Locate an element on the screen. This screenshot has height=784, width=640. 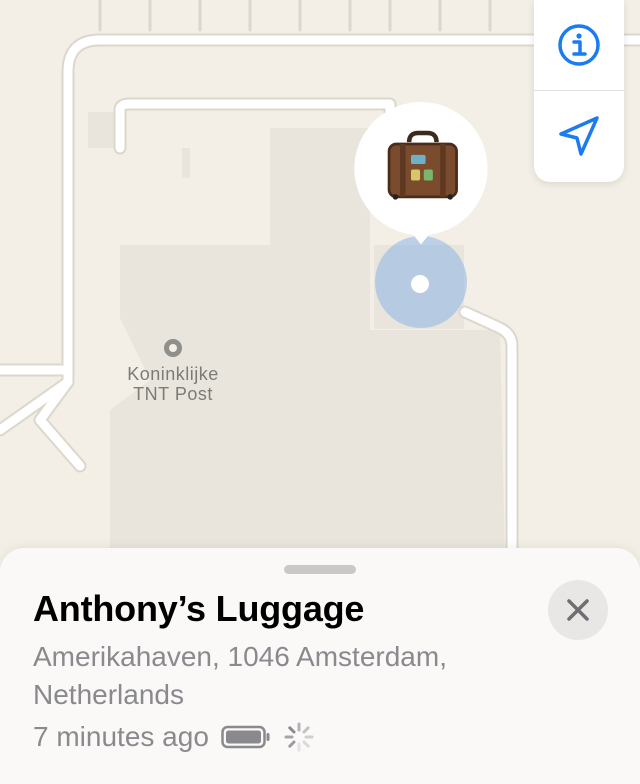
suitcase-icon is located at coordinates (422, 165).